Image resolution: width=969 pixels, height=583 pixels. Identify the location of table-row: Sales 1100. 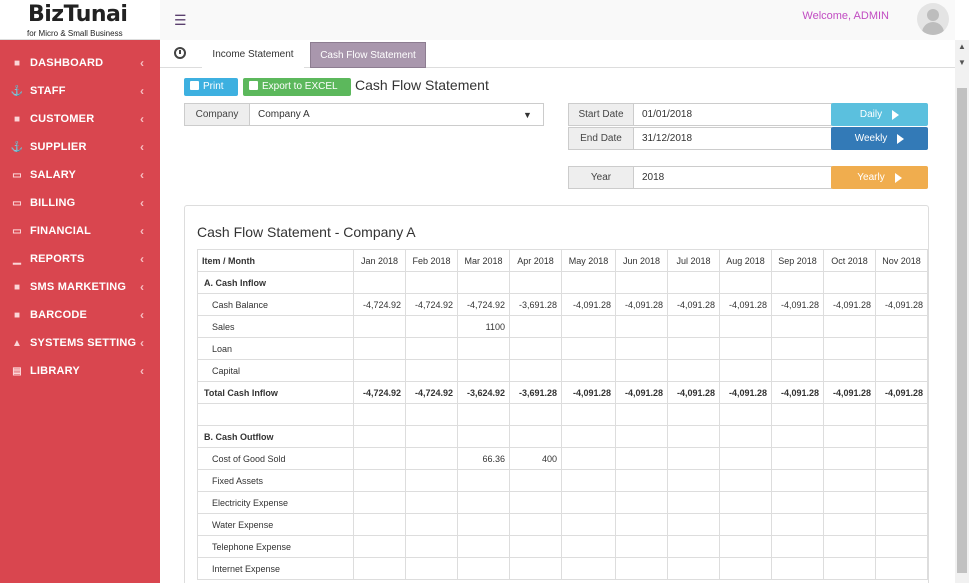
(562, 326).